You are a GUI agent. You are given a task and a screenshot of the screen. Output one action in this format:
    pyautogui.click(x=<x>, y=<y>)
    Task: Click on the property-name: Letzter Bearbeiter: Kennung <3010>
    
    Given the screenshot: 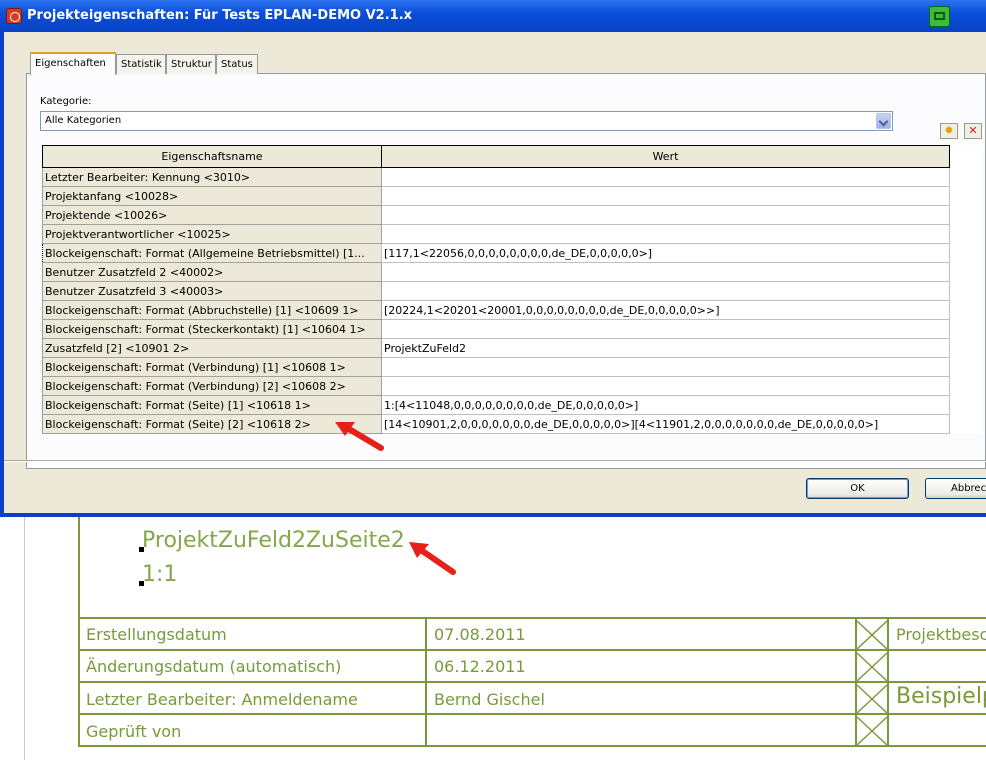 What is the action you would take?
    pyautogui.click(x=212, y=177)
    